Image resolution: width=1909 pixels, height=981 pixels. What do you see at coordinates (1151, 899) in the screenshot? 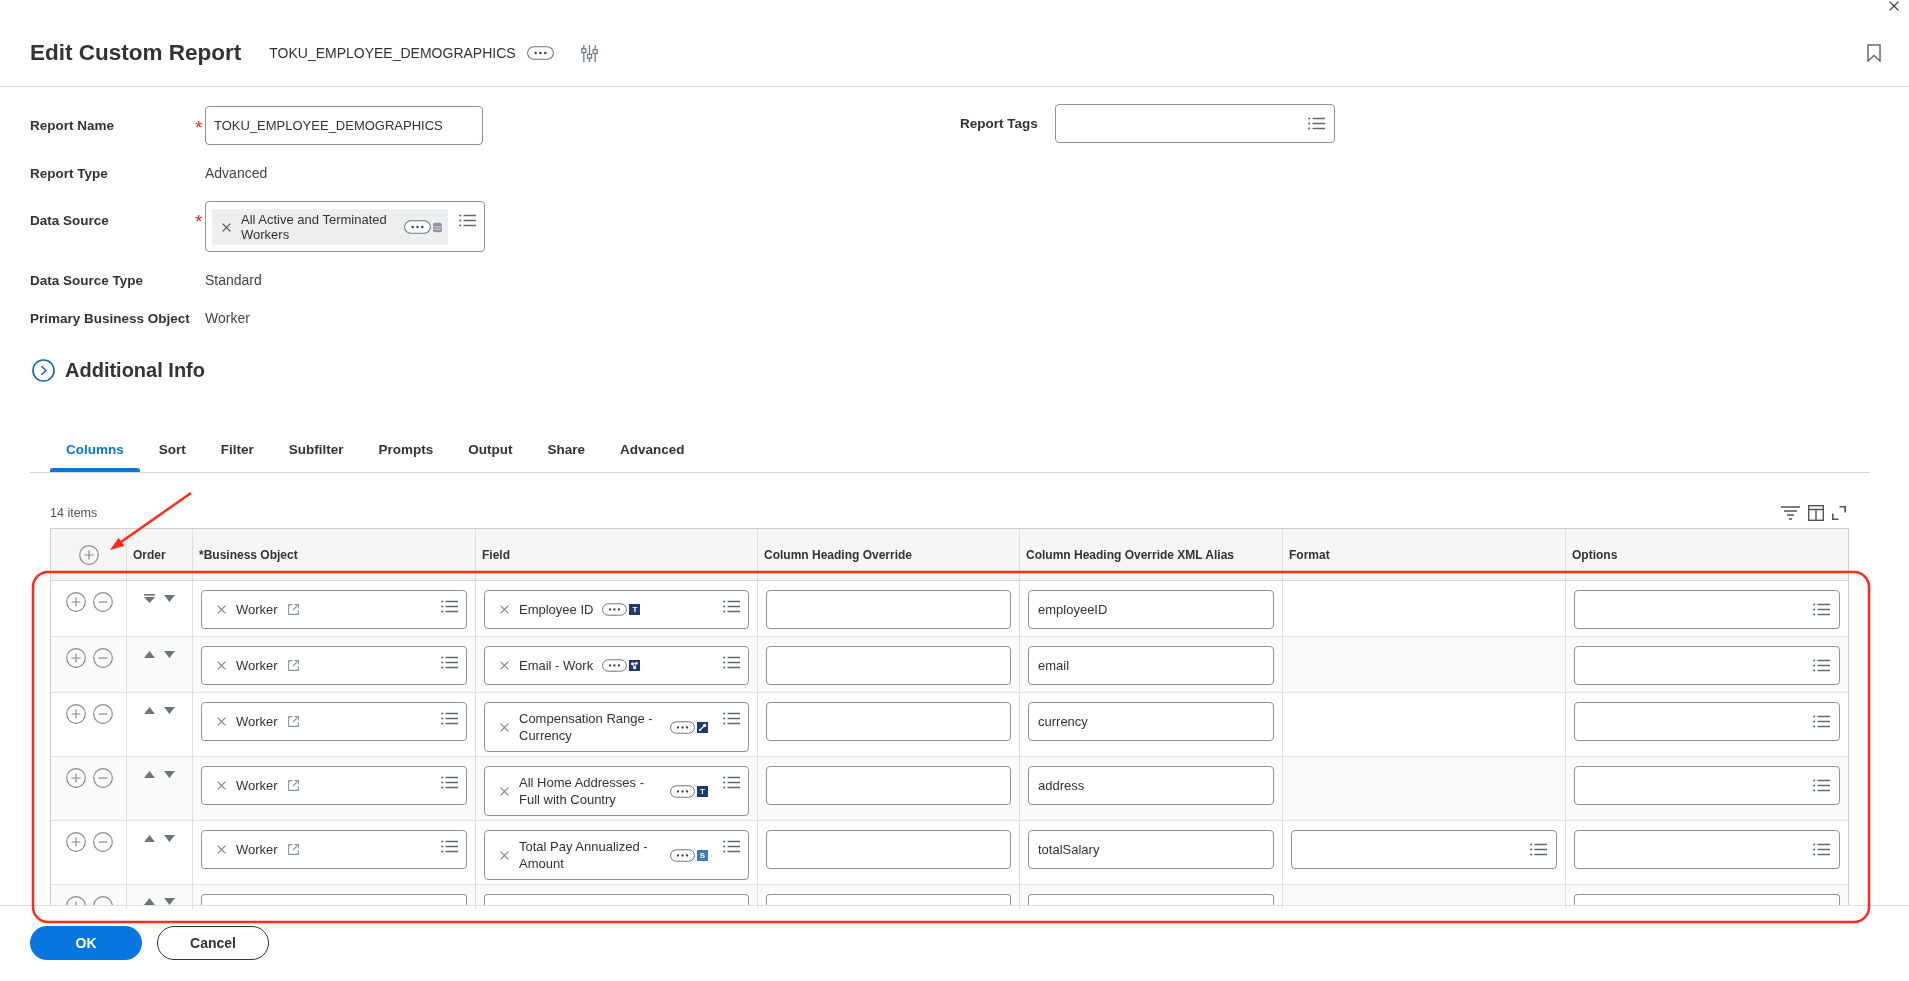
I see `xml-alias-field` at bounding box center [1151, 899].